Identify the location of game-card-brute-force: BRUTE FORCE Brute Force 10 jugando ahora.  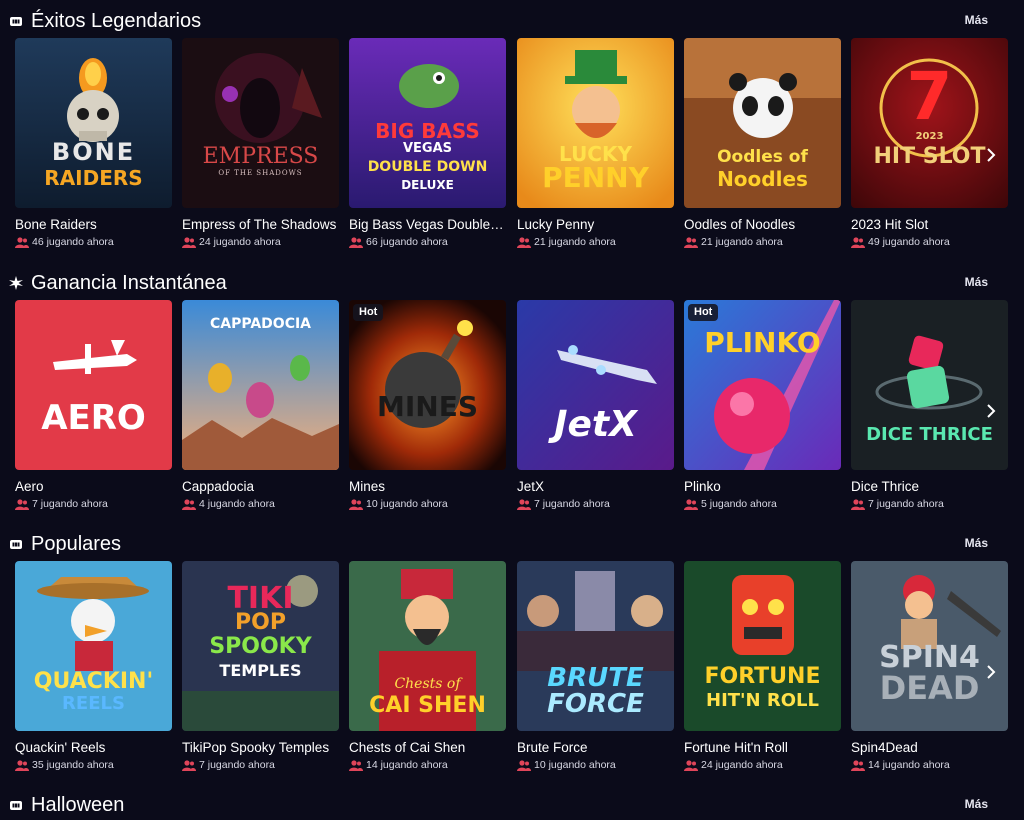
(595, 672).